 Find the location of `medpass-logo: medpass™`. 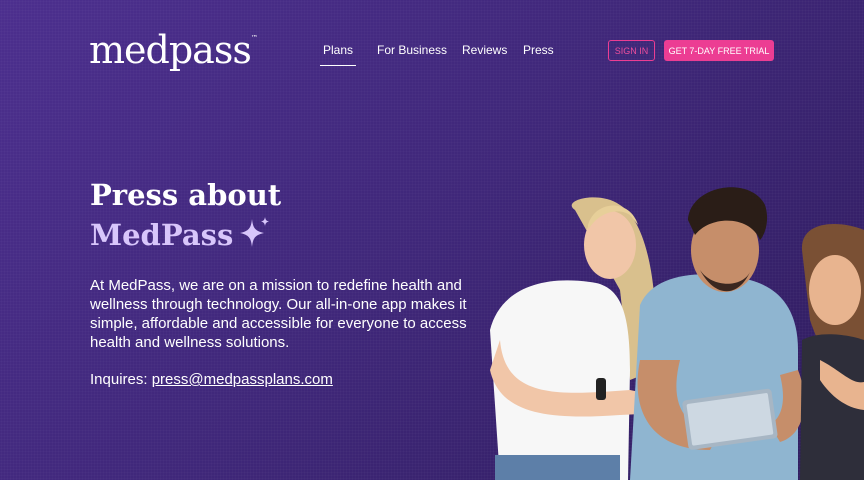

medpass-logo: medpass™ is located at coordinates (173, 50).